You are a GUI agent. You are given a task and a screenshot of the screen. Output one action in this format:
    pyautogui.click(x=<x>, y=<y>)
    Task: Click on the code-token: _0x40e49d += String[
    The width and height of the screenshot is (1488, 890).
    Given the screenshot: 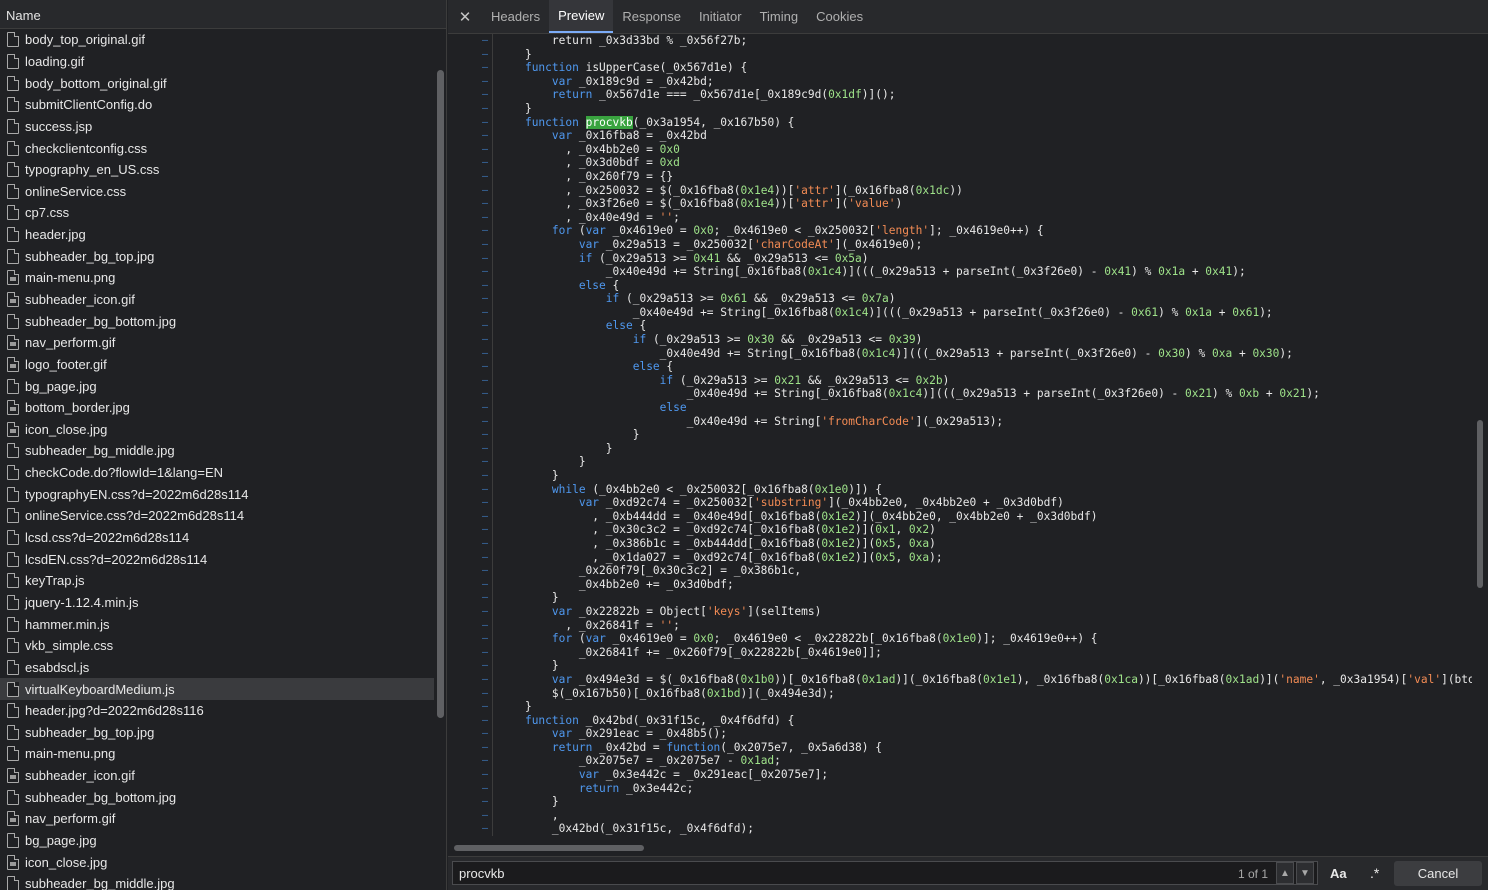 What is the action you would take?
    pyautogui.click(x=660, y=421)
    